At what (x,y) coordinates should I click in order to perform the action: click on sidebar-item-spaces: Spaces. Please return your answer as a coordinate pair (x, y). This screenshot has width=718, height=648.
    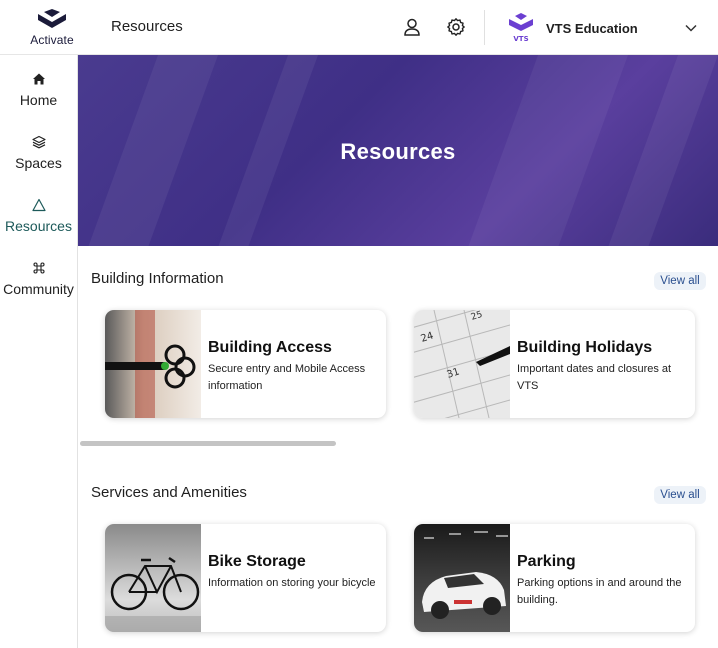
    Looking at the image, I should click on (38, 160).